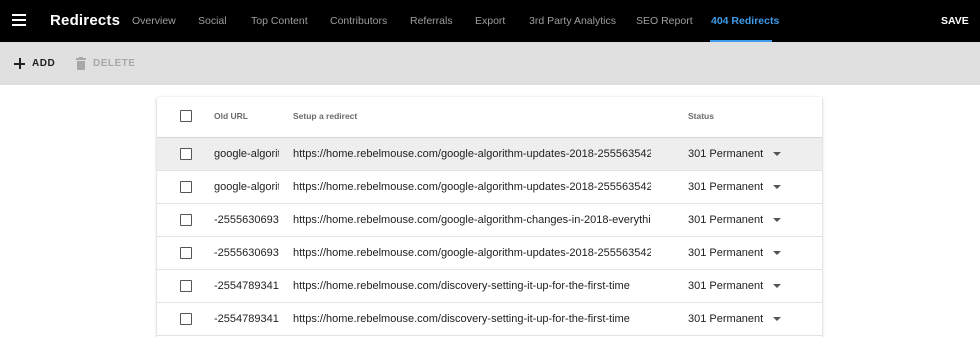 The image size is (980, 337). I want to click on tab-referrals: Referrals, so click(431, 21).